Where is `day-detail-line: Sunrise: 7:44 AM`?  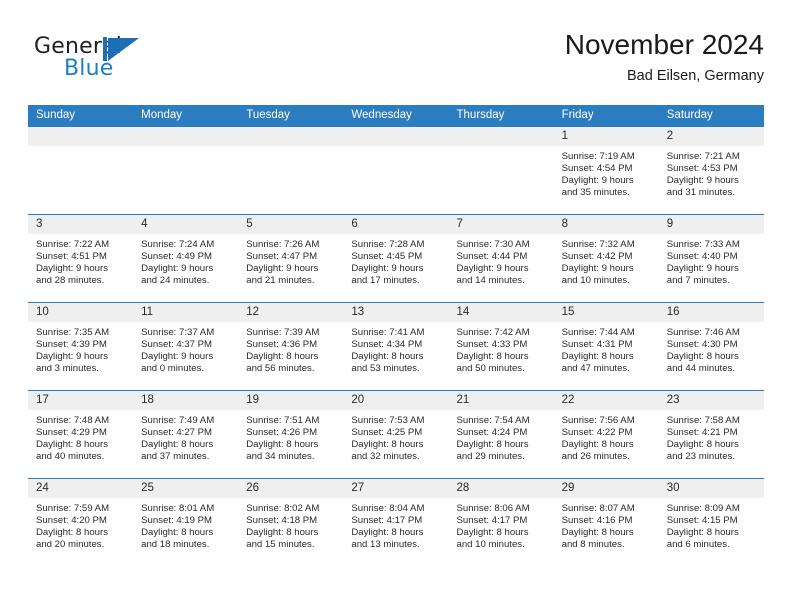
day-detail-line: Sunrise: 7:44 AM is located at coordinates (598, 332).